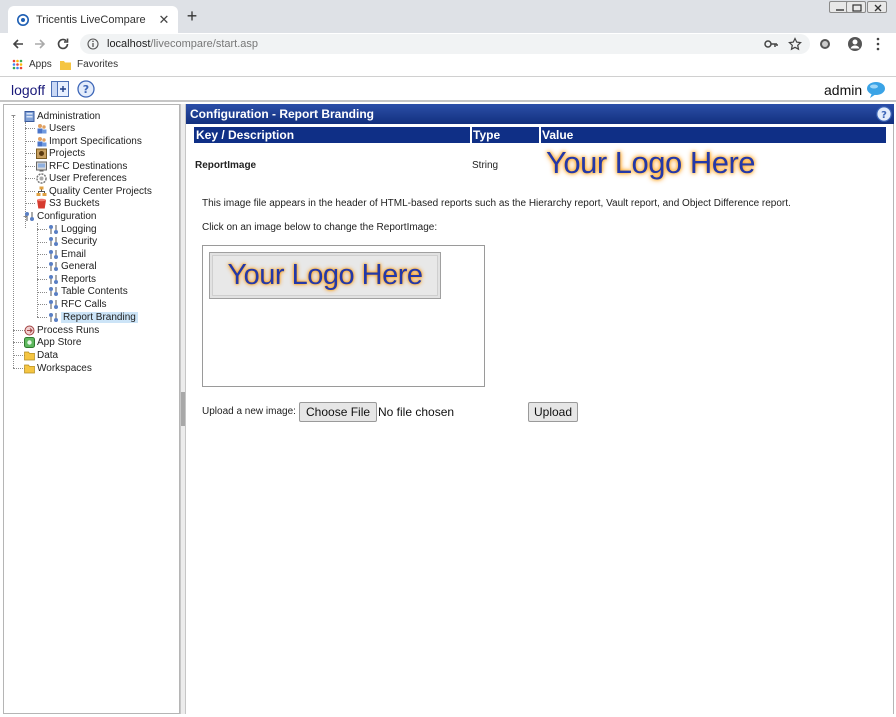  What do you see at coordinates (245, 135) in the screenshot?
I see `column-key: Key / Description` at bounding box center [245, 135].